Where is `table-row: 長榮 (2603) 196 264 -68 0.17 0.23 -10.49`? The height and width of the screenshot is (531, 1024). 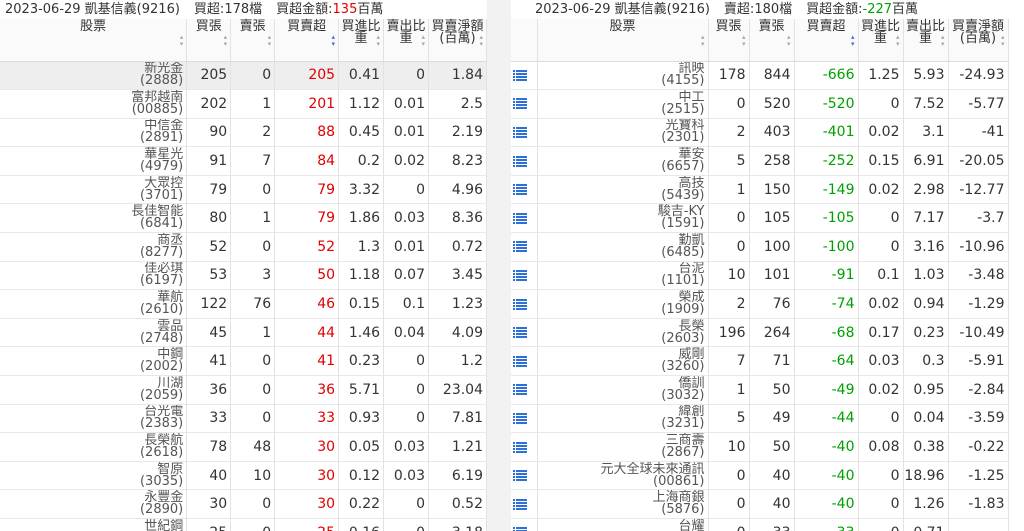
table-row: 長榮 (2603) 196 264 -68 0.17 0.23 -10.49 is located at coordinates (760, 333).